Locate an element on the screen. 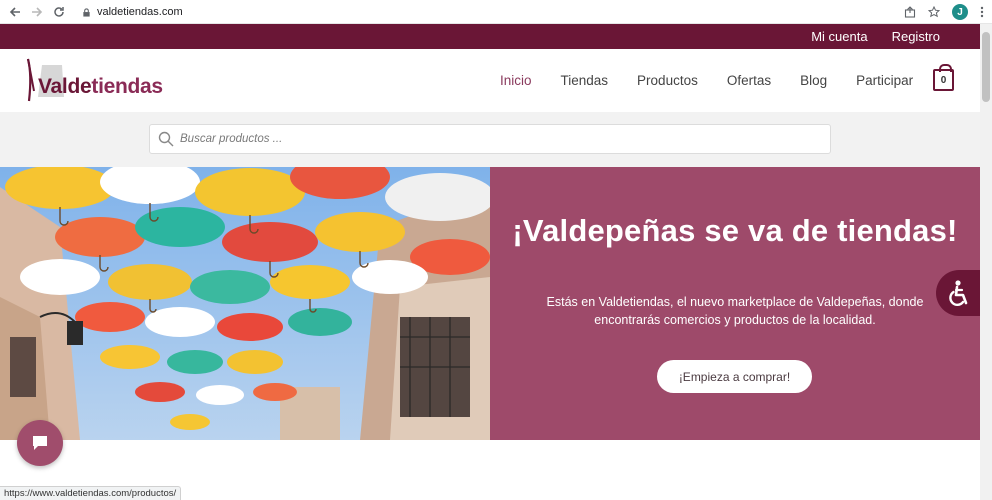 This screenshot has height=500, width=992. url-text: valdetiendas.com is located at coordinates (140, 12).